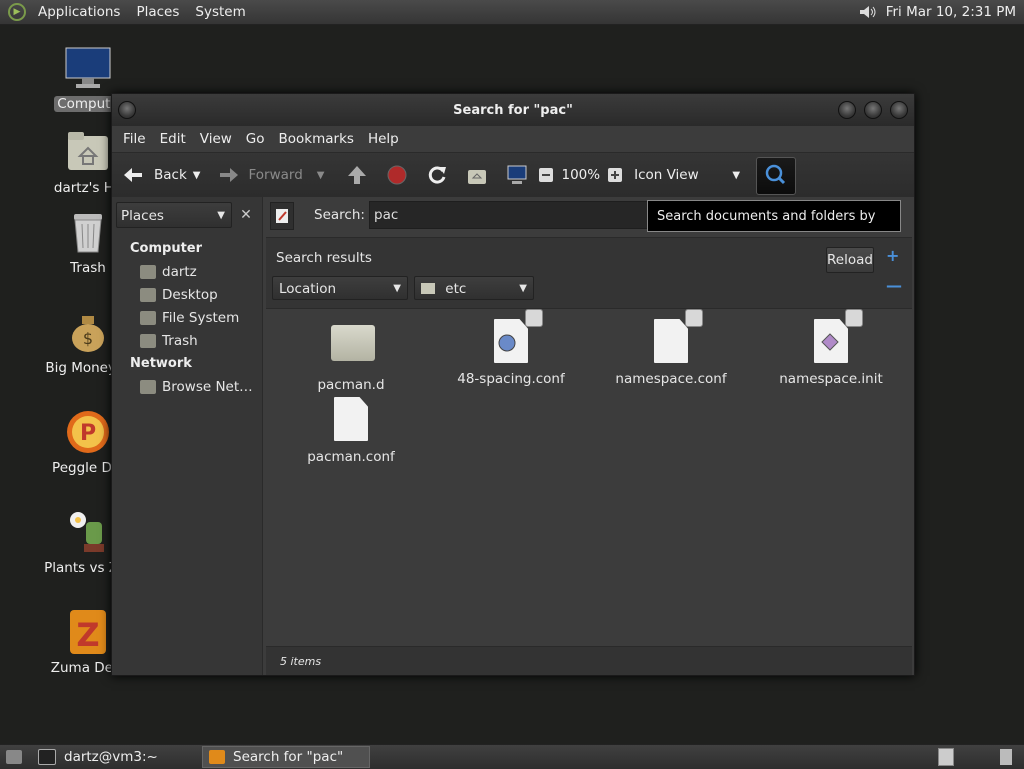 This screenshot has width=1024, height=769. I want to click on file-item: namespace.init, so click(831, 348).